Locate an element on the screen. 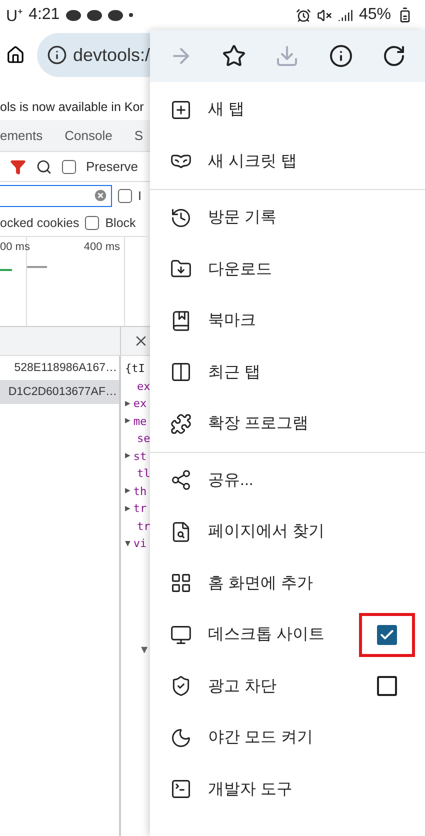 The height and width of the screenshot is (836, 425). menu-item: 방문 기록 is located at coordinates (311, 217).